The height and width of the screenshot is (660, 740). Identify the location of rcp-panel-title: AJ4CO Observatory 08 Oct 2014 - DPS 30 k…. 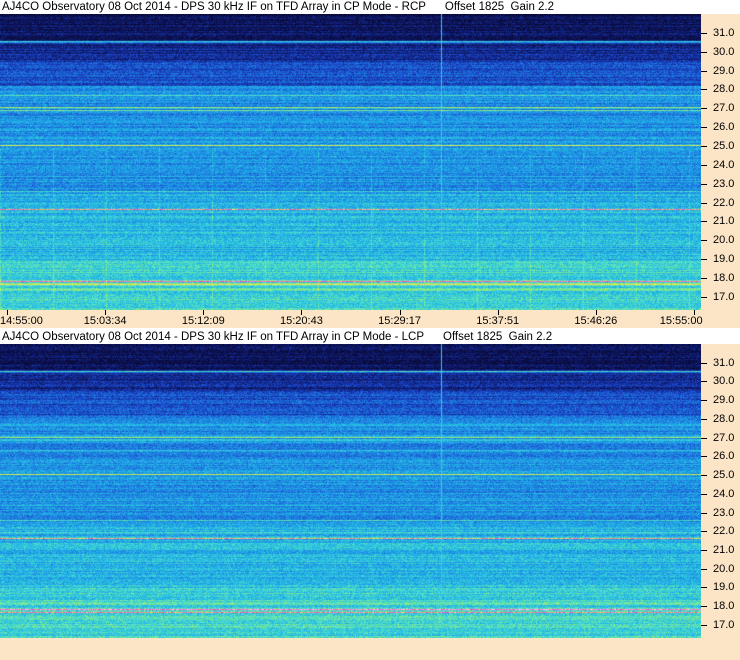
(277, 7).